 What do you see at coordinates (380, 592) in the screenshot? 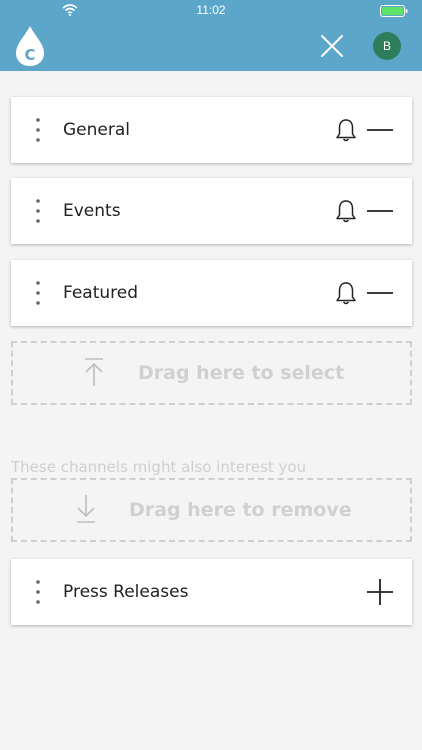
I see `plus-icon` at bounding box center [380, 592].